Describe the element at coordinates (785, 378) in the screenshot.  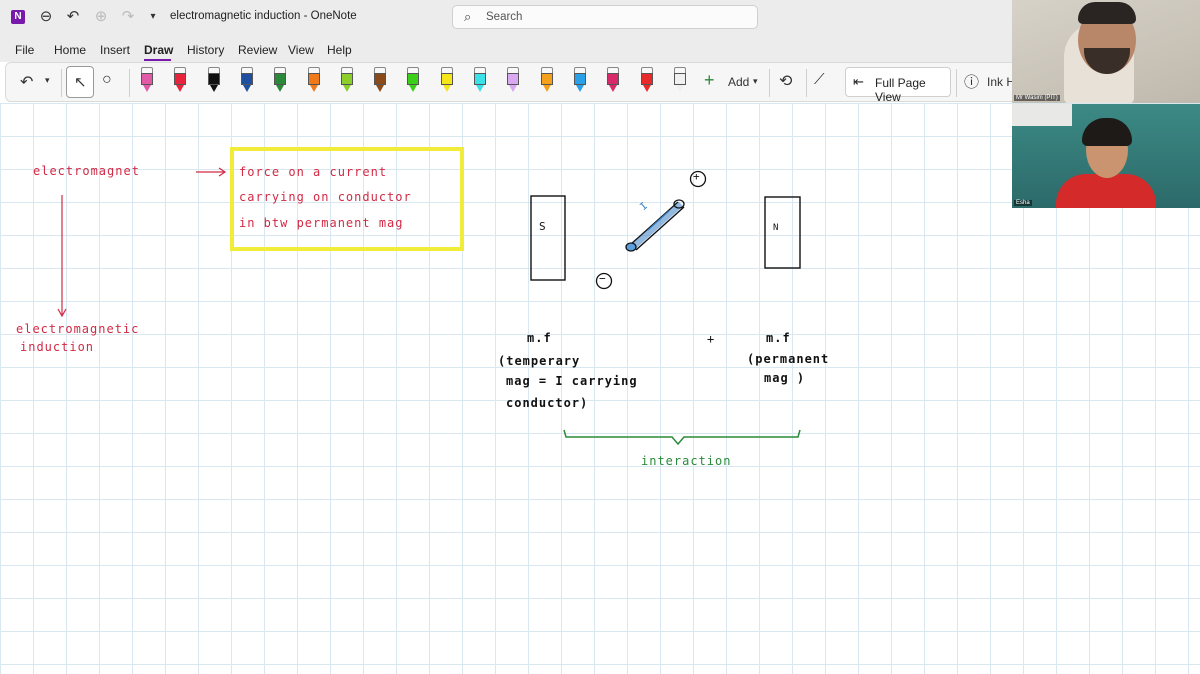
I see `note-perm-line-2: mag )` at that location.